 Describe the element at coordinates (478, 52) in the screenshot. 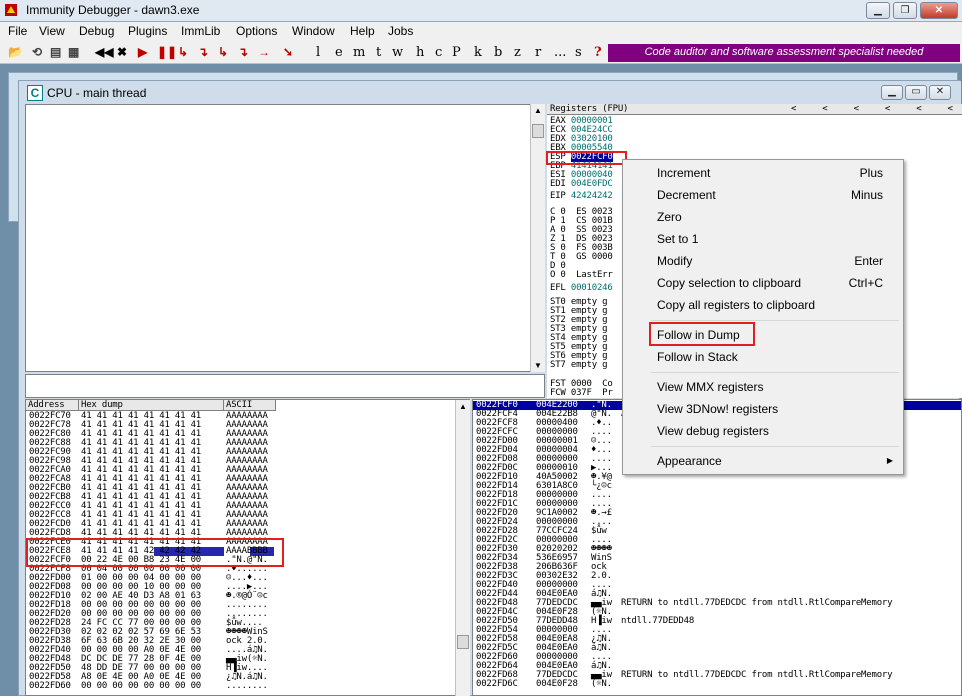

I see `toolbar-letter-k: k` at that location.